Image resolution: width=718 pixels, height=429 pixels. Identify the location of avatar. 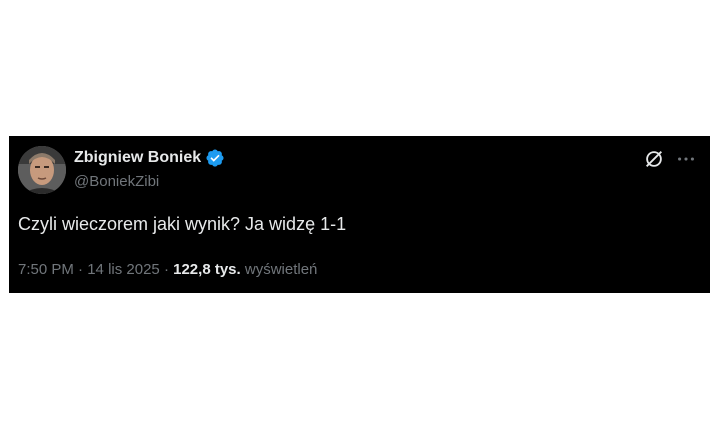
(42, 170).